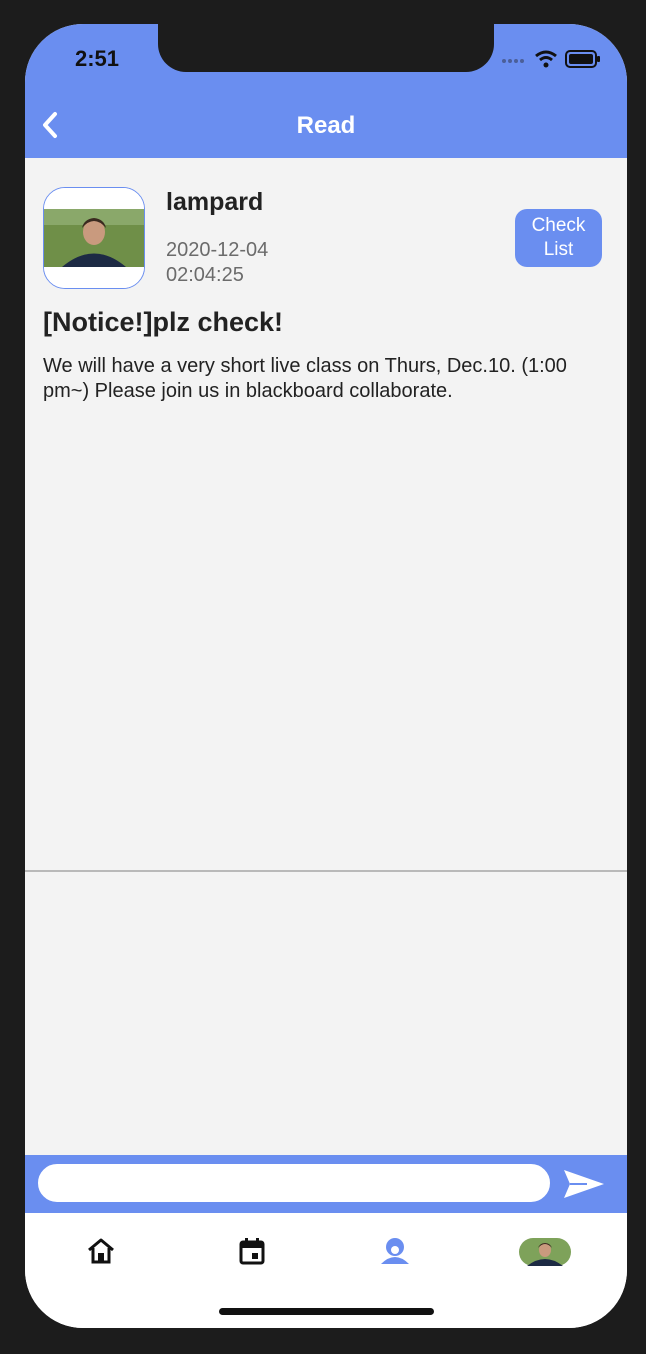 This screenshot has height=1354, width=646. I want to click on page-title: Read, so click(326, 125).